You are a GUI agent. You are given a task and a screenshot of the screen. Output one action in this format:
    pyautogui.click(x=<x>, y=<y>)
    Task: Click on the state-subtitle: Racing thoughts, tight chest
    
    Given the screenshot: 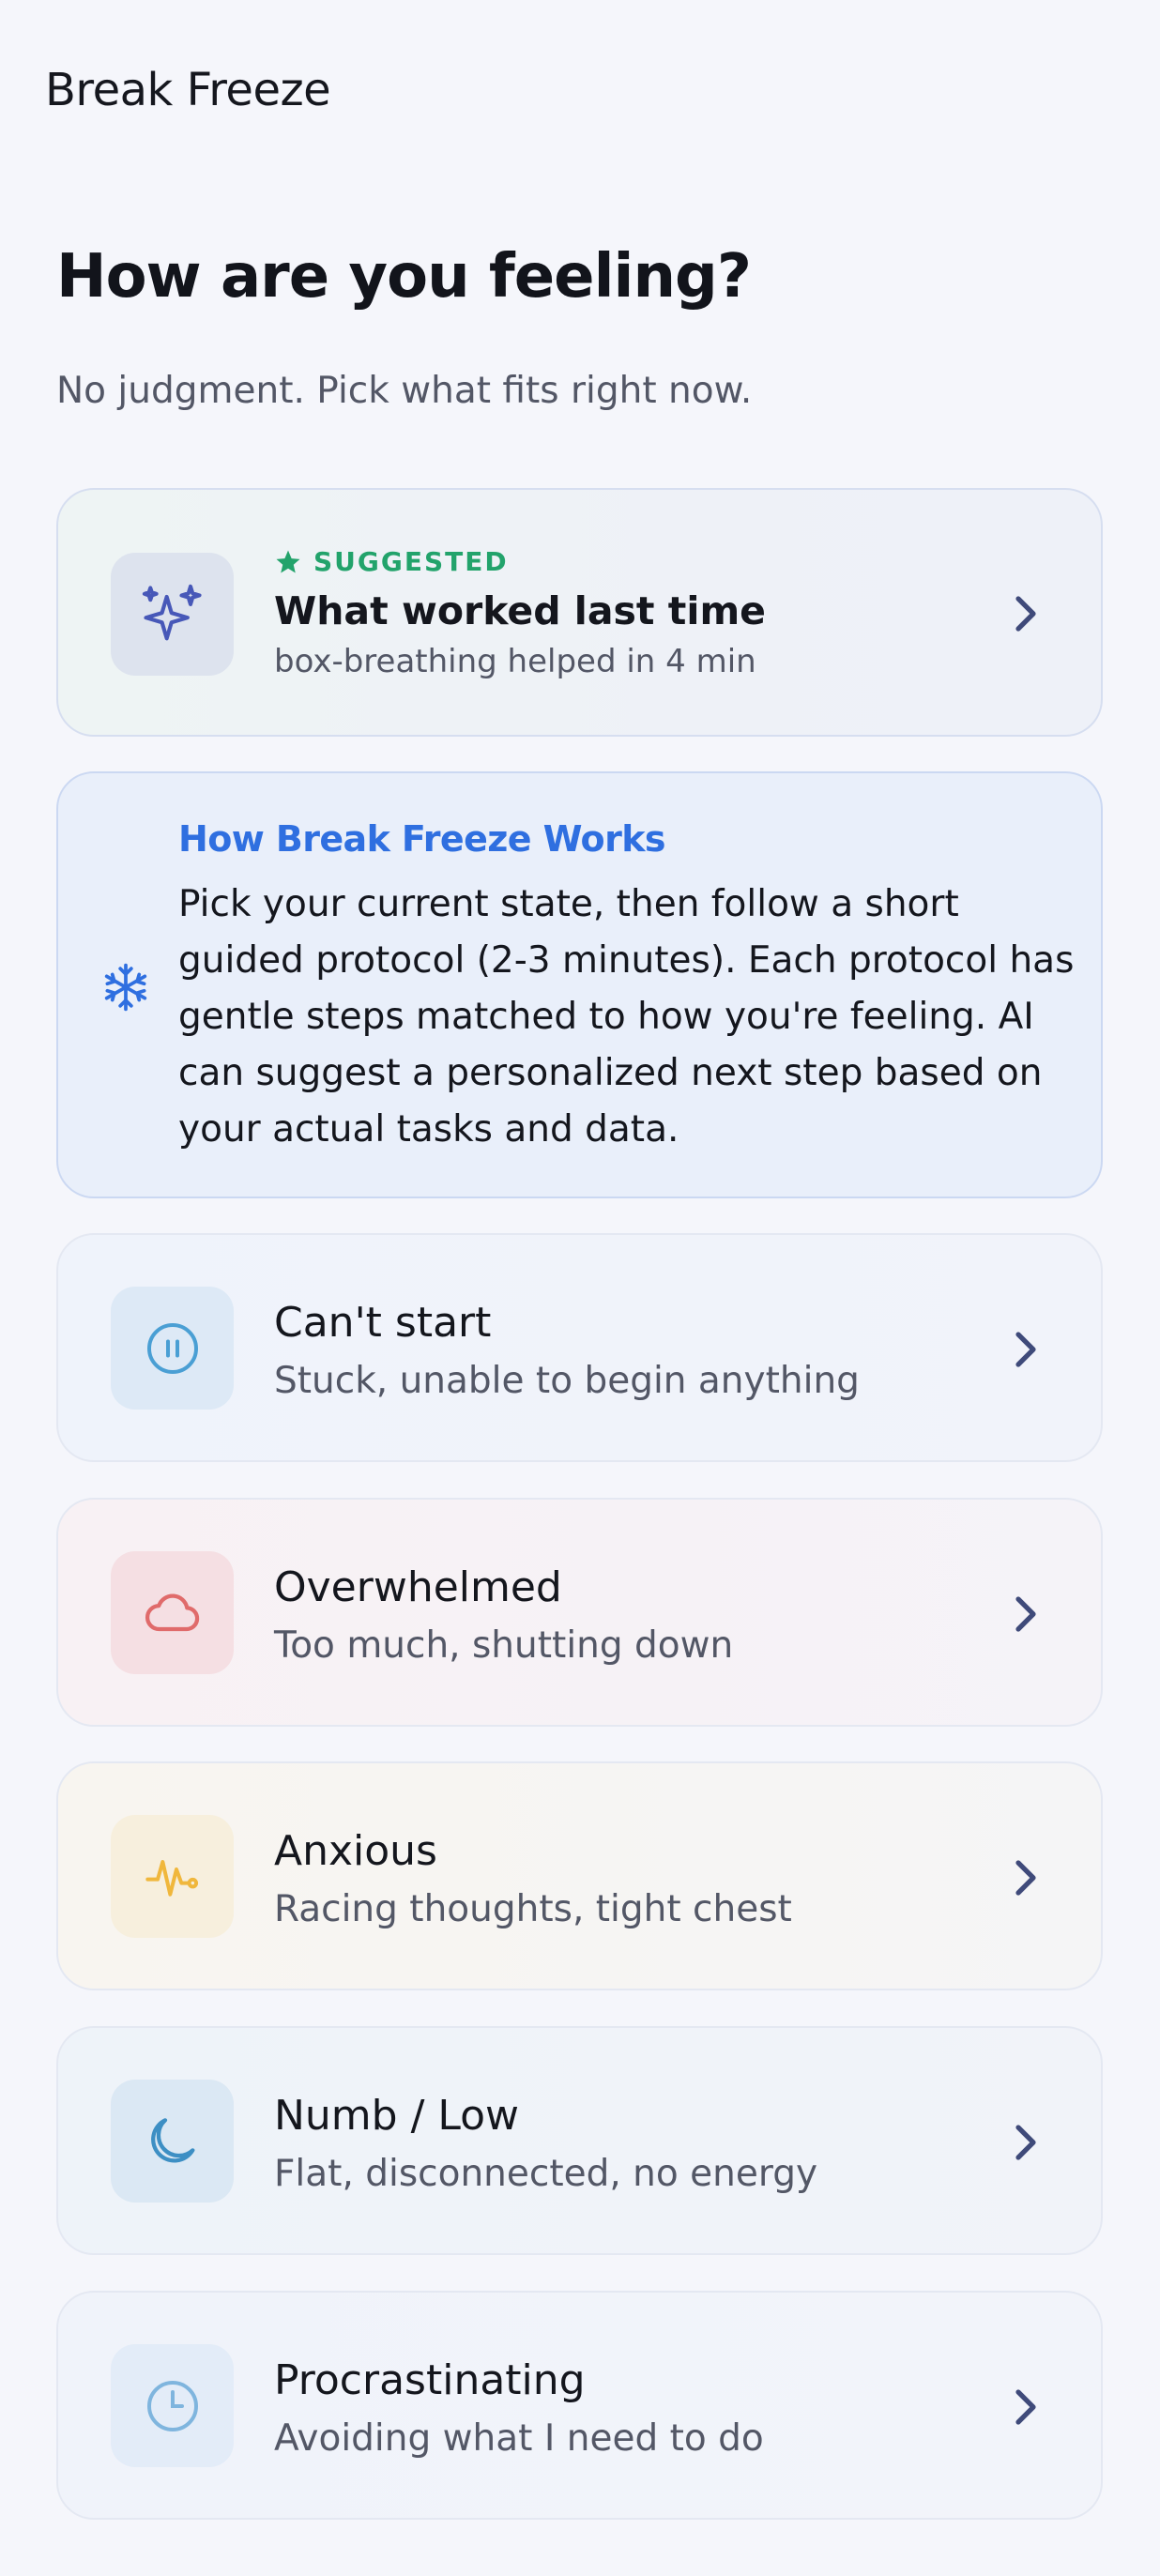 What is the action you would take?
    pyautogui.click(x=533, y=1909)
    